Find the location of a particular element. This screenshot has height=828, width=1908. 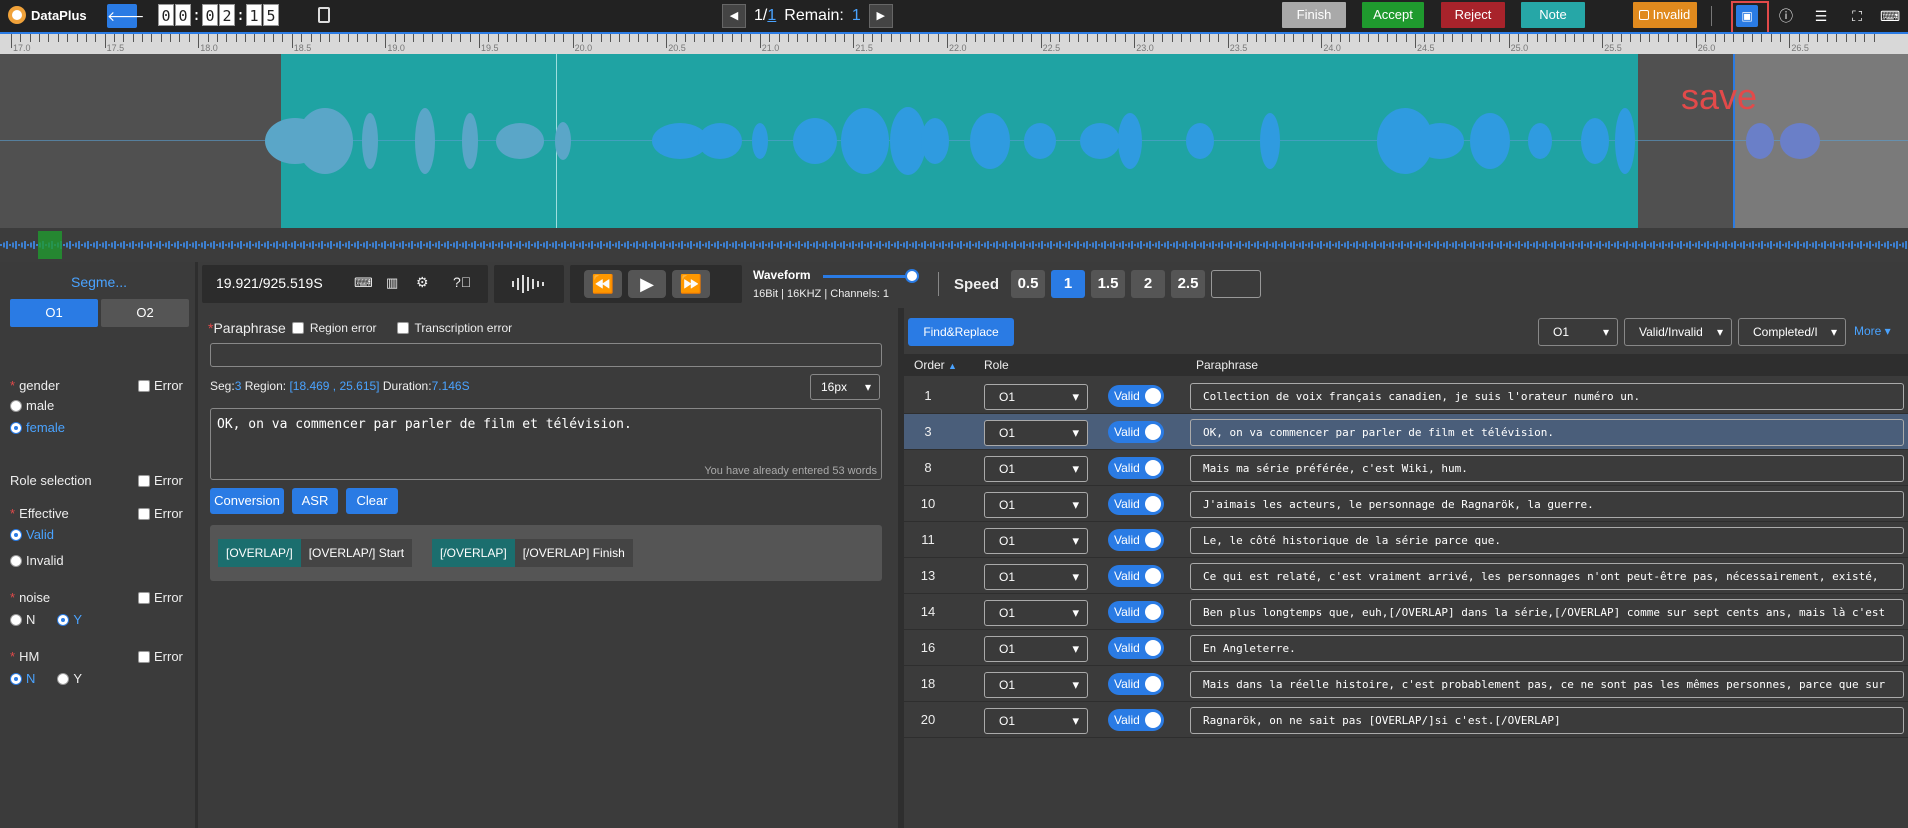

noise-error: Error is located at coordinates (160, 597).